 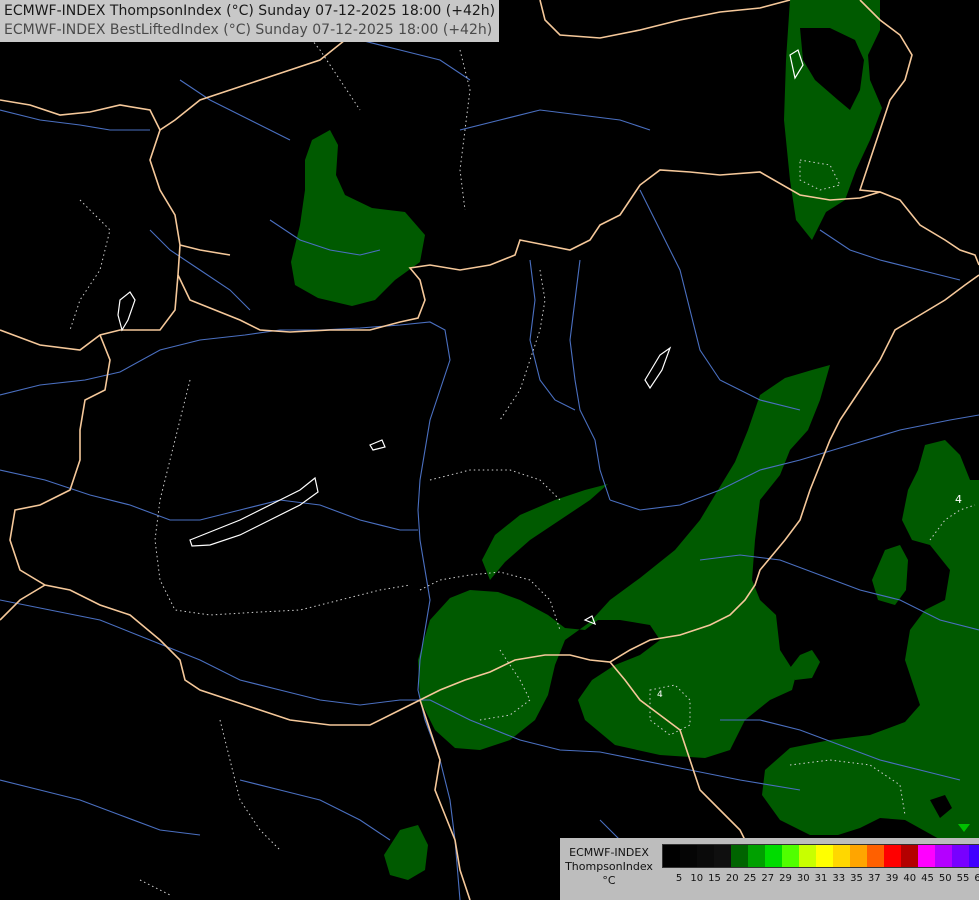 What do you see at coordinates (839, 878) in the screenshot?
I see `legend-tick-label: 33` at bounding box center [839, 878].